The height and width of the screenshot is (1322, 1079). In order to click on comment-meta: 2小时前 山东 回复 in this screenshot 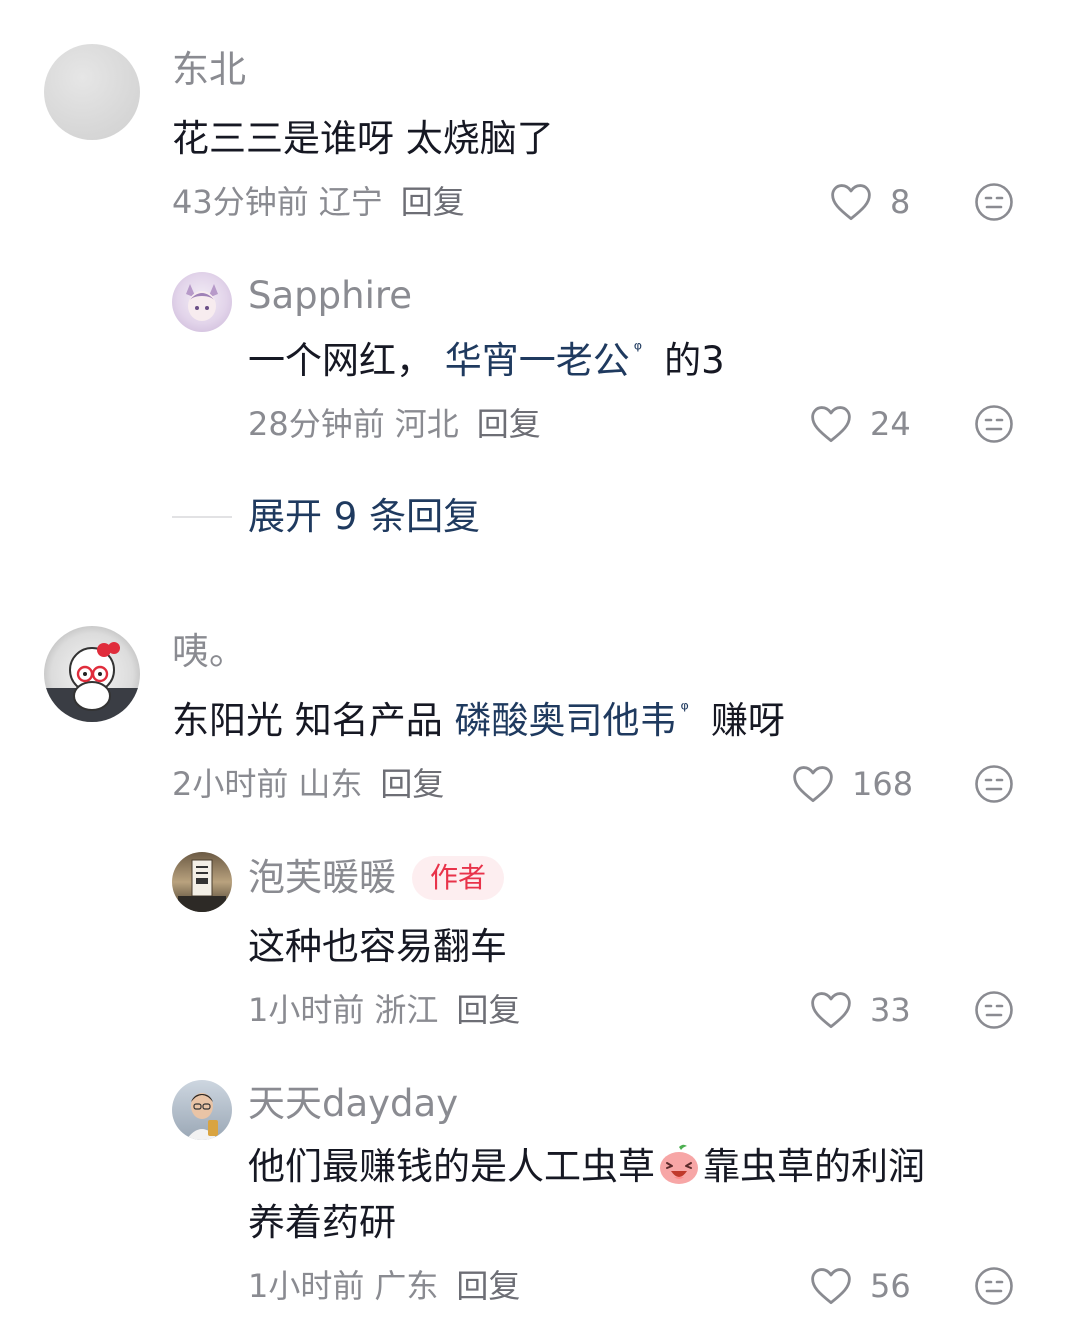, I will do `click(313, 784)`.